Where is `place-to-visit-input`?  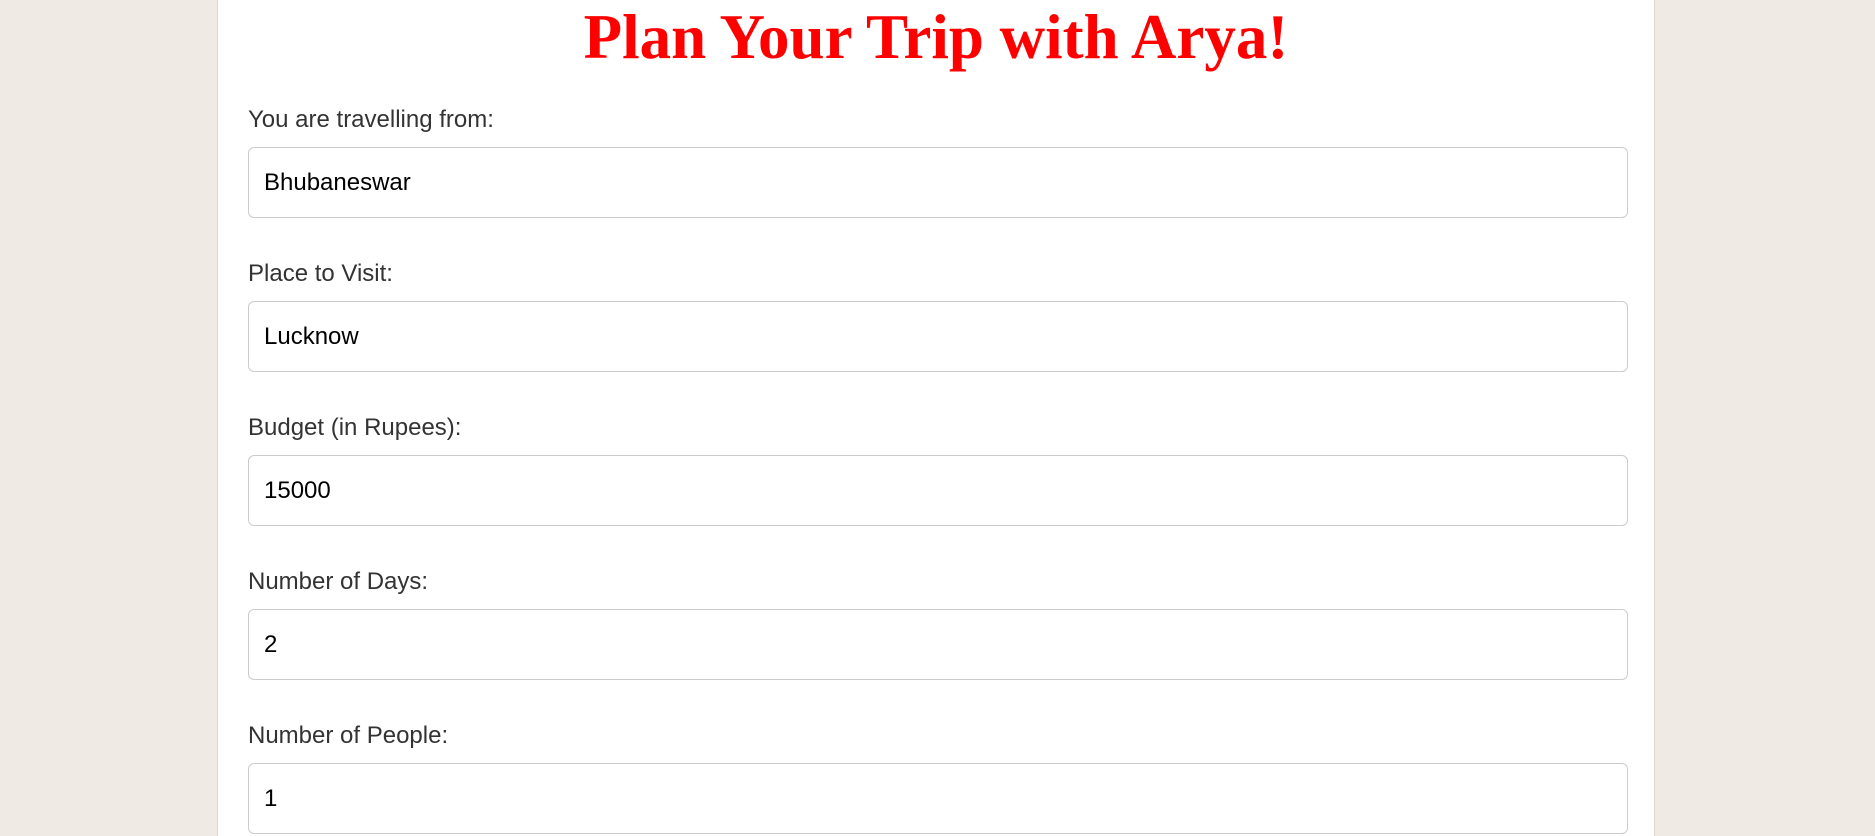
place-to-visit-input is located at coordinates (938, 336).